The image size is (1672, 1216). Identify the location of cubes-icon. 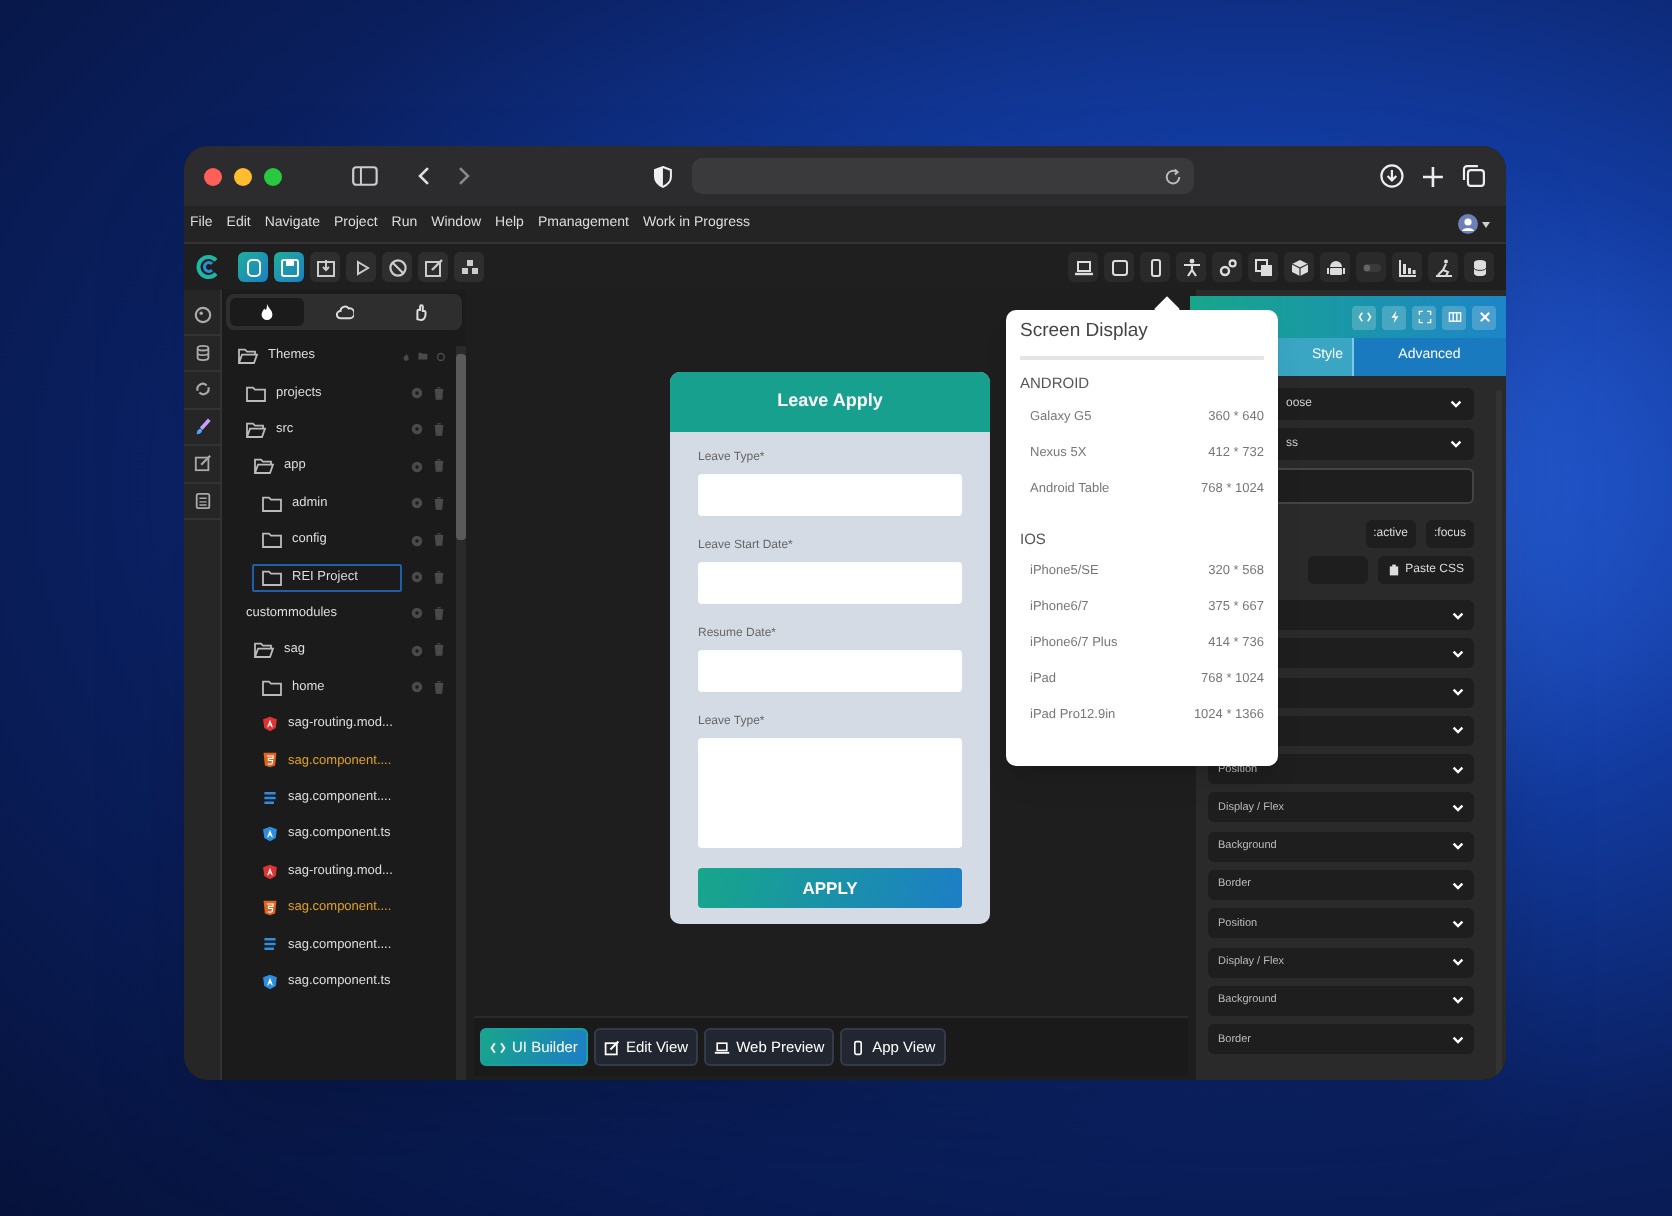
(469, 267).